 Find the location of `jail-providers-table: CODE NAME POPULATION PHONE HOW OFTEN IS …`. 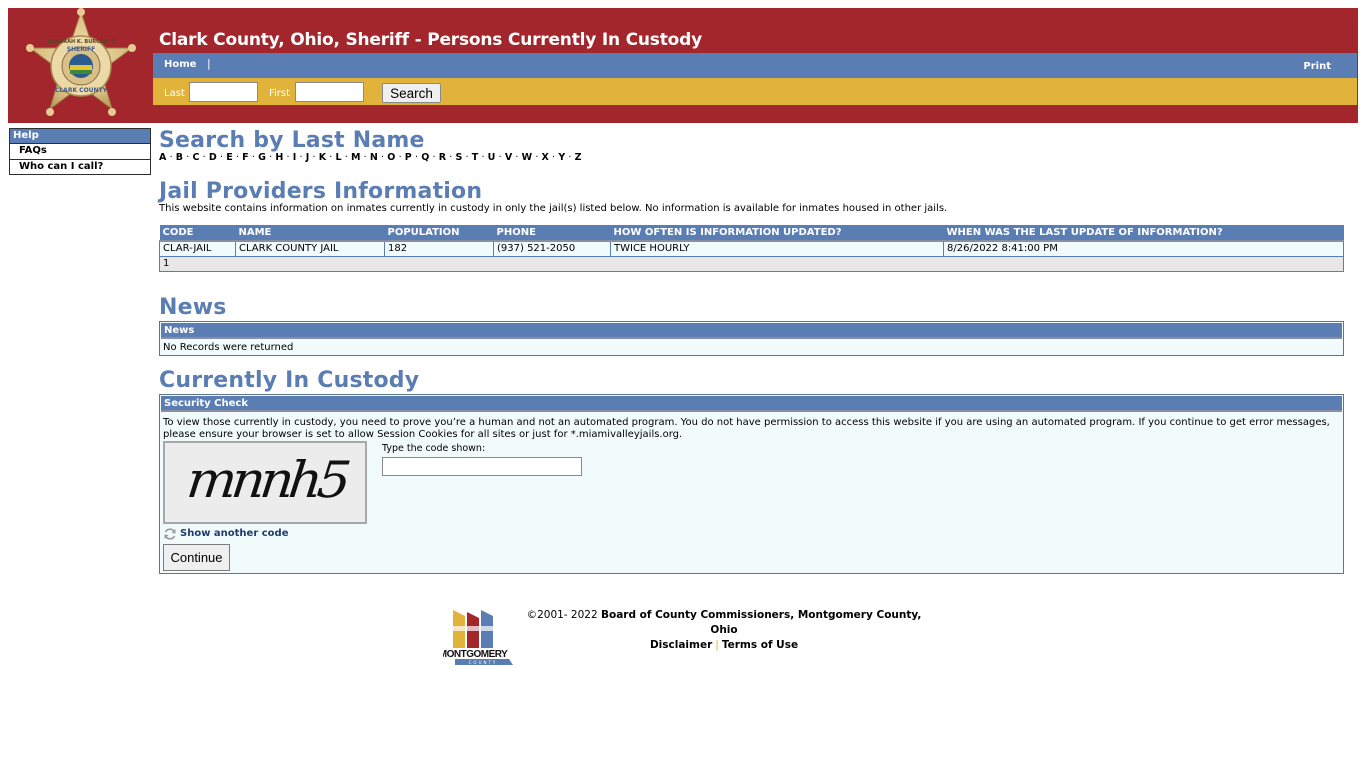

jail-providers-table: CODE NAME POPULATION PHONE HOW OFTEN IS … is located at coordinates (751, 248).